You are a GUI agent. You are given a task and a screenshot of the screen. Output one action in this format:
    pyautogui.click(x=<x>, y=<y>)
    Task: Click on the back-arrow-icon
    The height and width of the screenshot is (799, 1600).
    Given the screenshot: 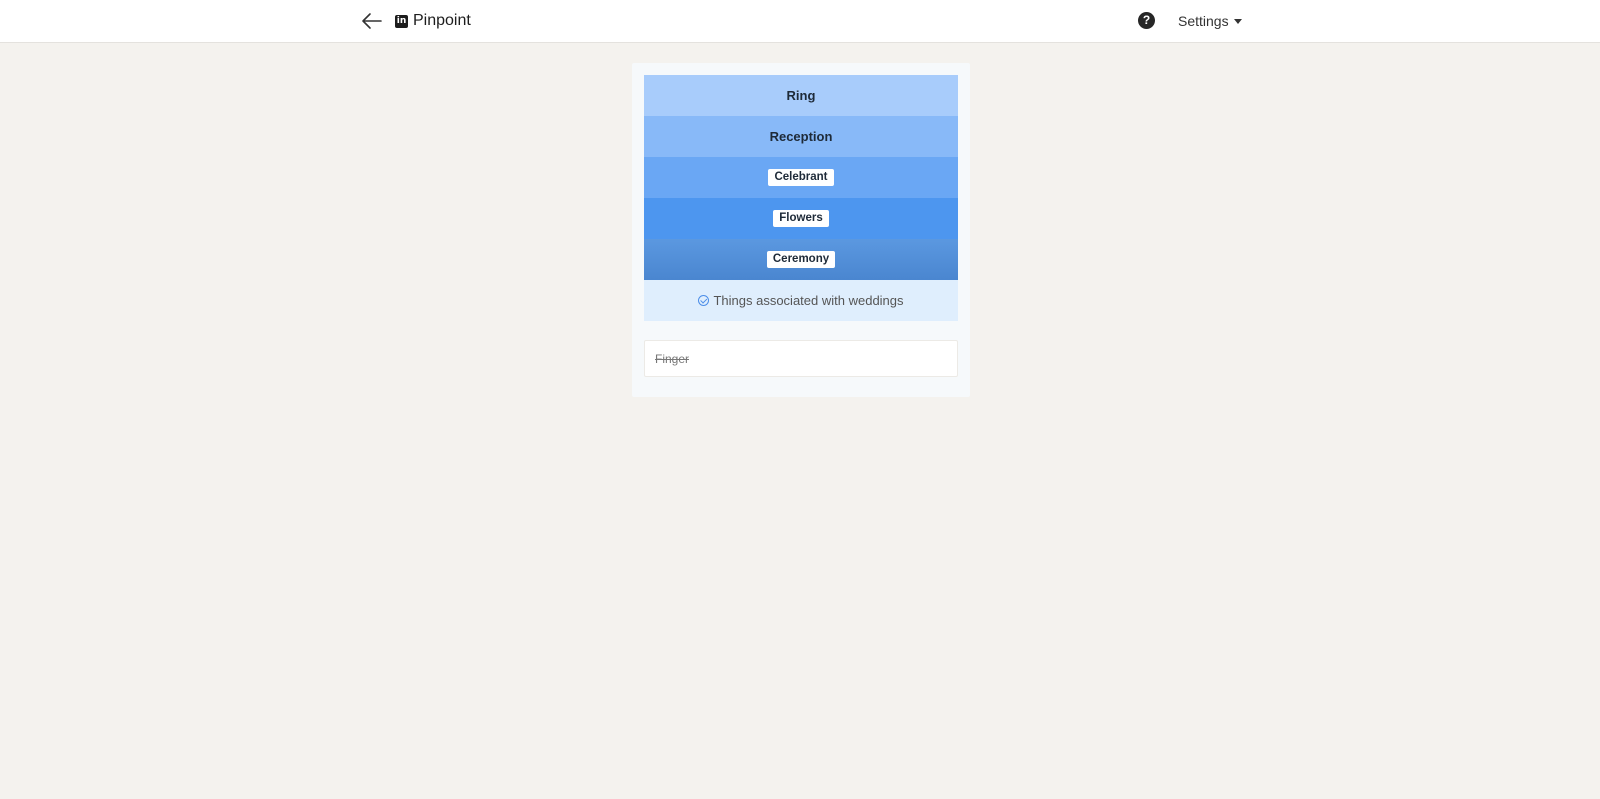 What is the action you would take?
    pyautogui.click(x=372, y=21)
    